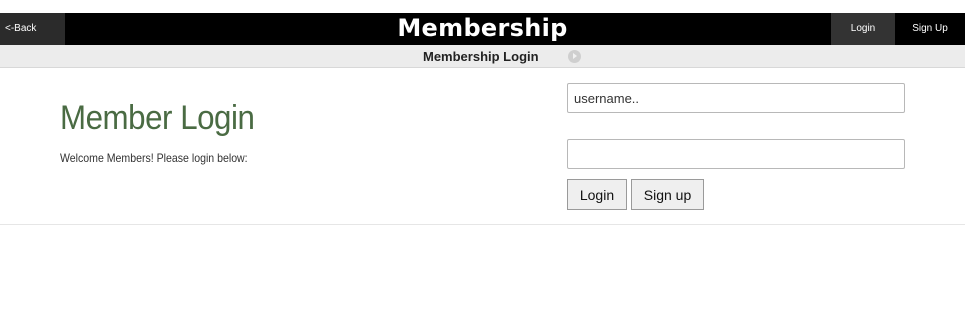 Image resolution: width=965 pixels, height=327 pixels. Describe the element at coordinates (736, 154) in the screenshot. I see `password-input` at that location.